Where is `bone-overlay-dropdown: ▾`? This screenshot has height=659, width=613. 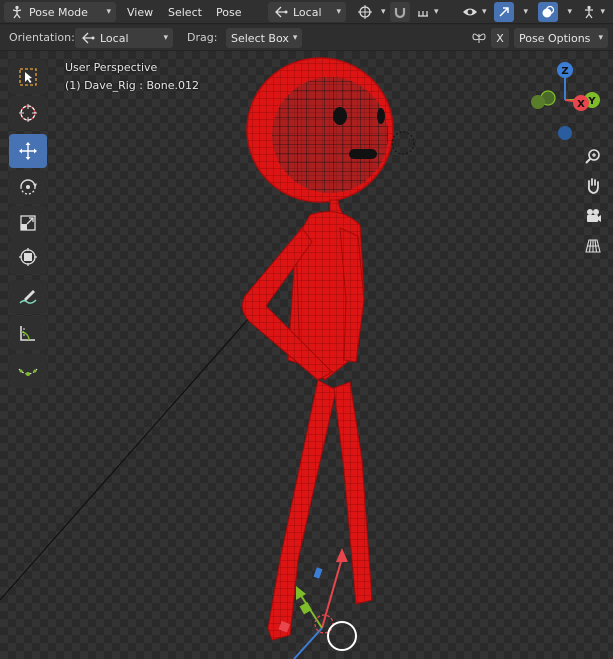
bone-overlay-dropdown: ▾ is located at coordinates (593, 12).